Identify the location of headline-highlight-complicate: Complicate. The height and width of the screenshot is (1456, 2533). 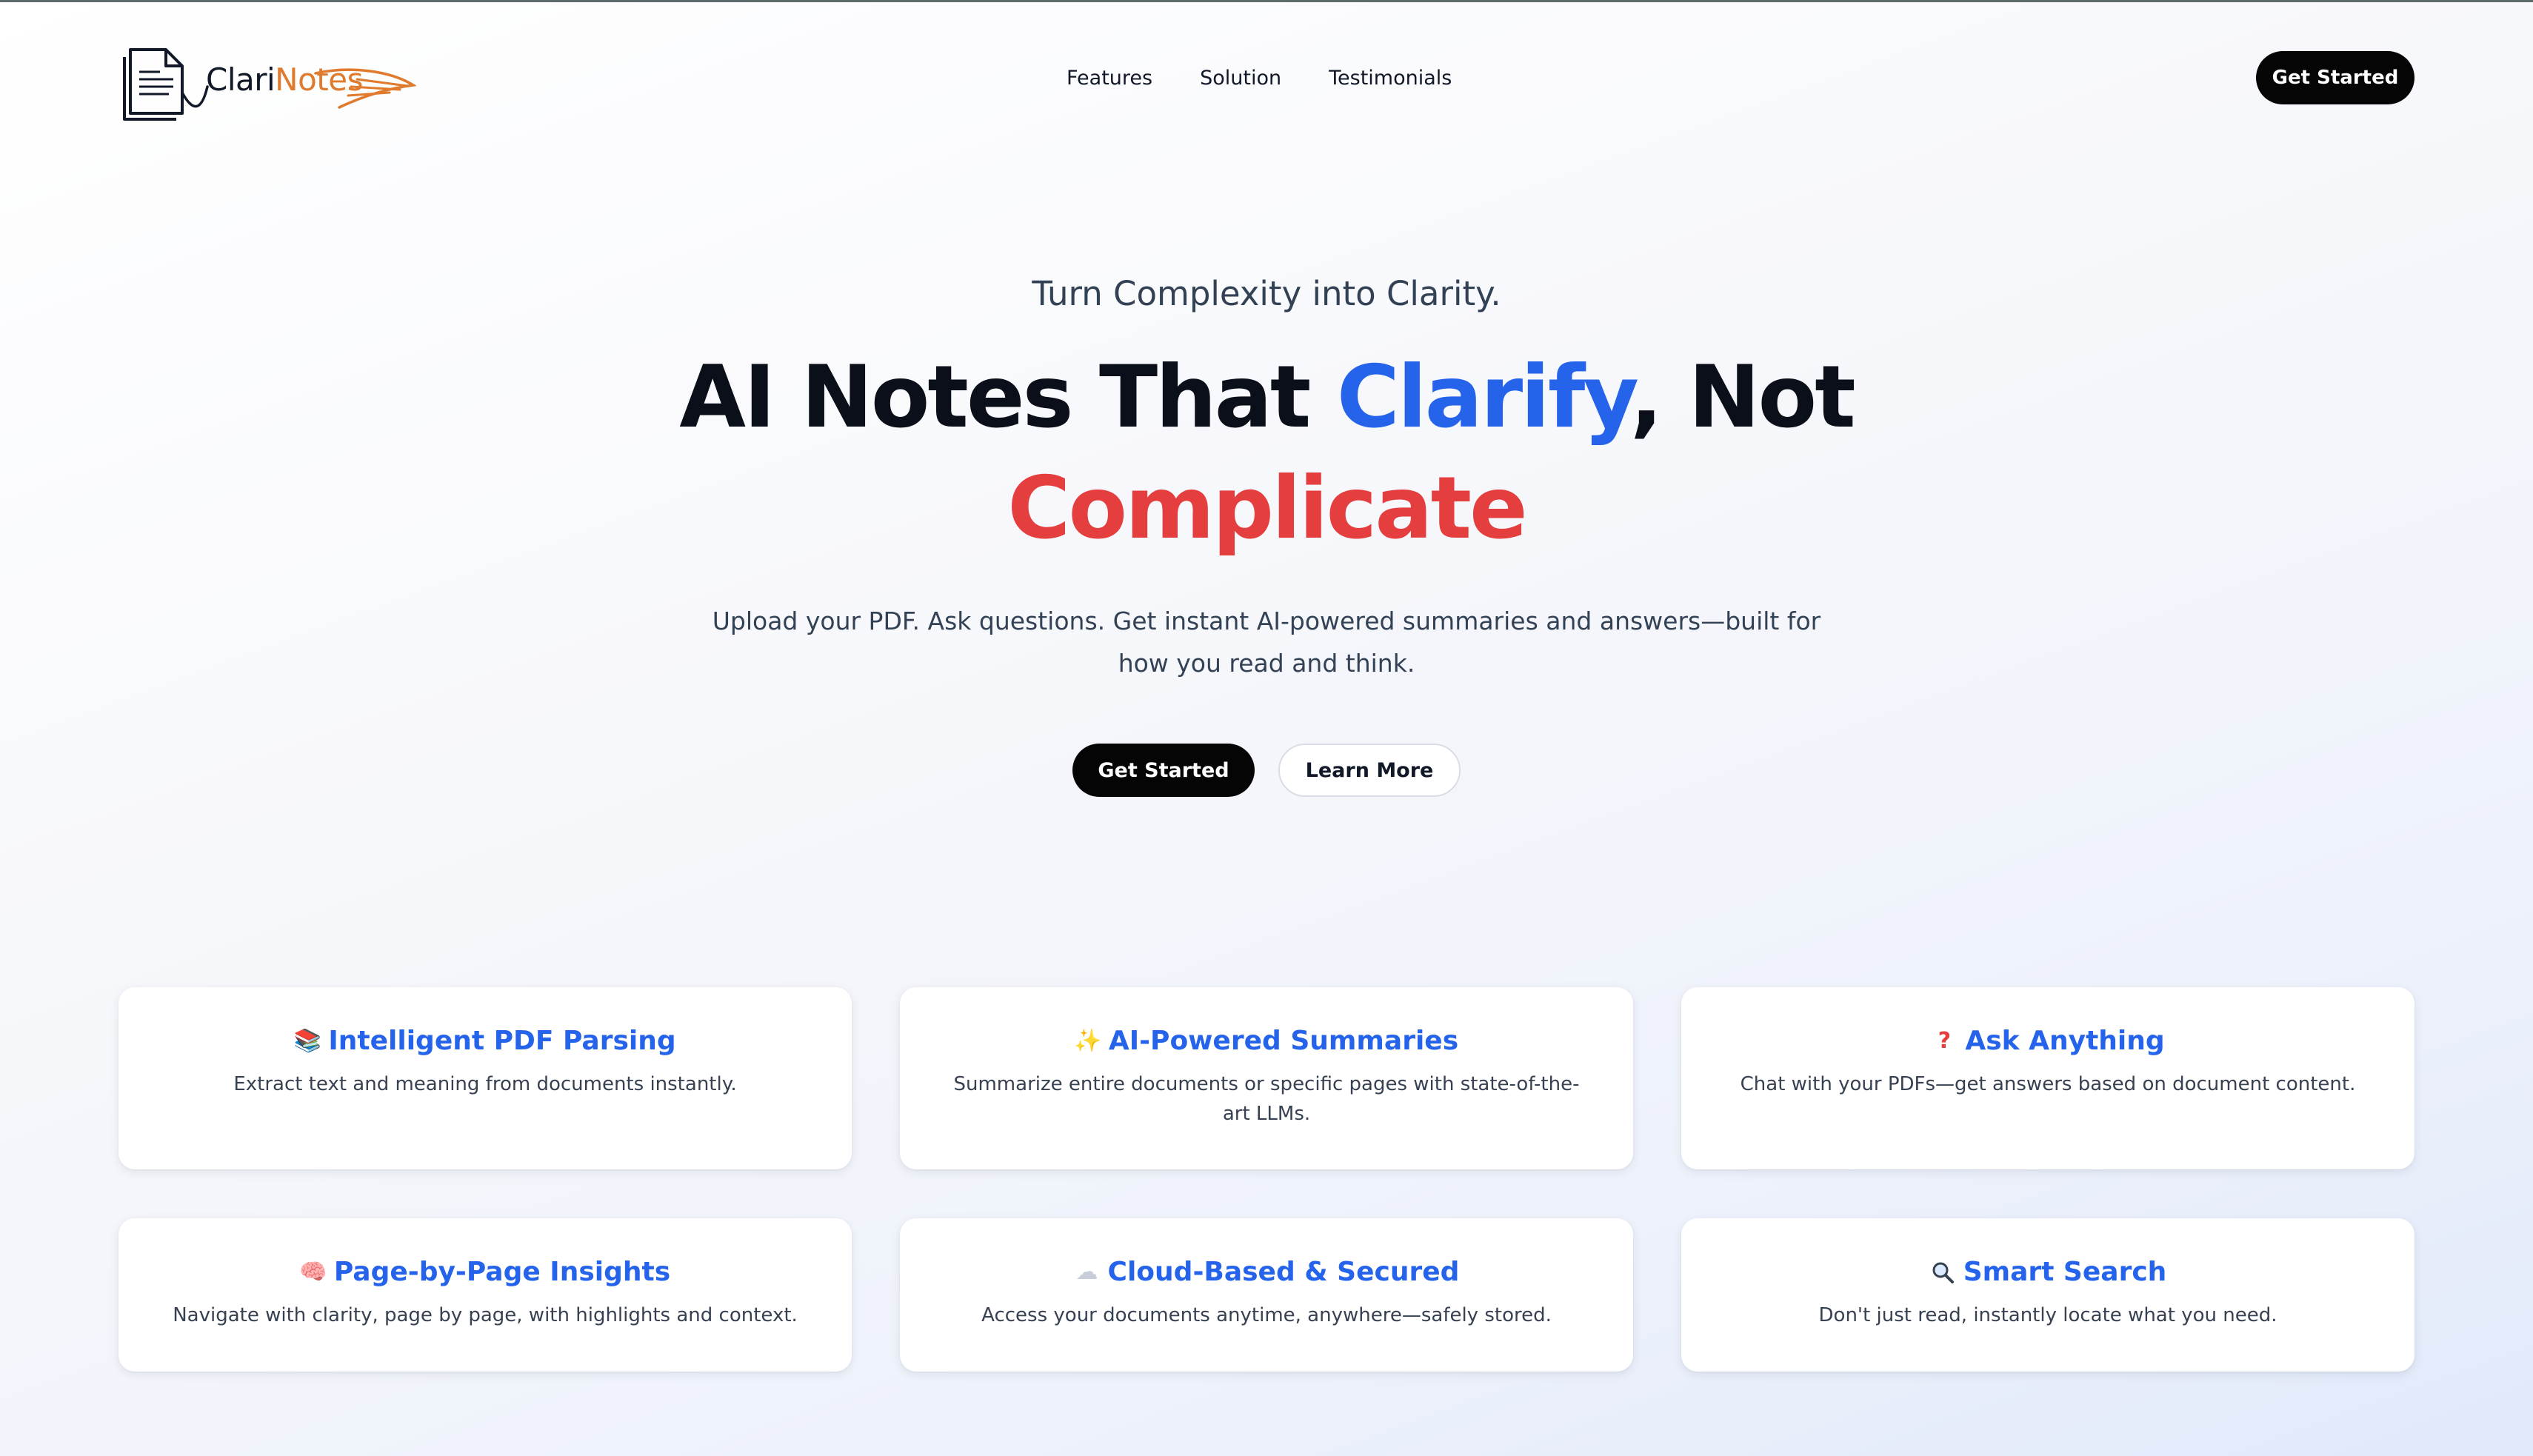
(1267, 508).